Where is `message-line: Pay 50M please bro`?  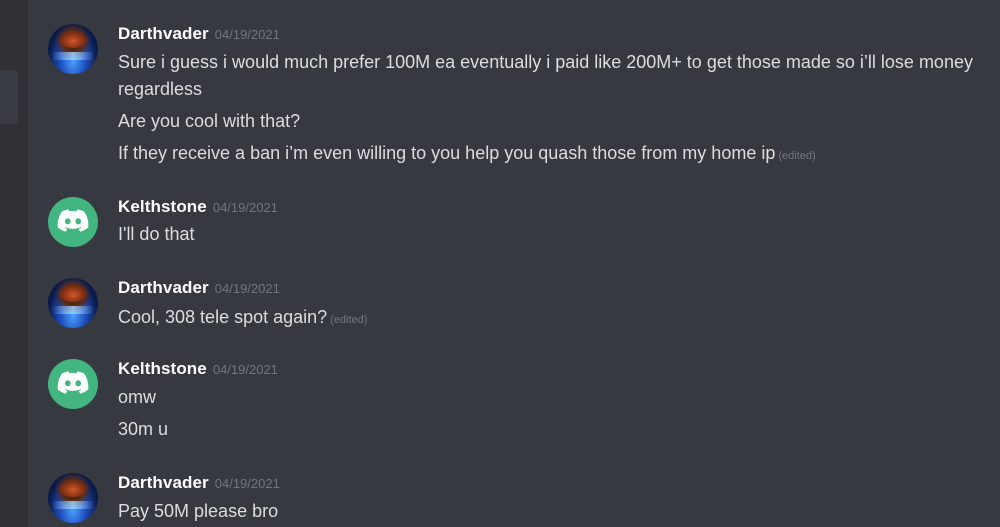 message-line: Pay 50M please bro is located at coordinates (549, 511).